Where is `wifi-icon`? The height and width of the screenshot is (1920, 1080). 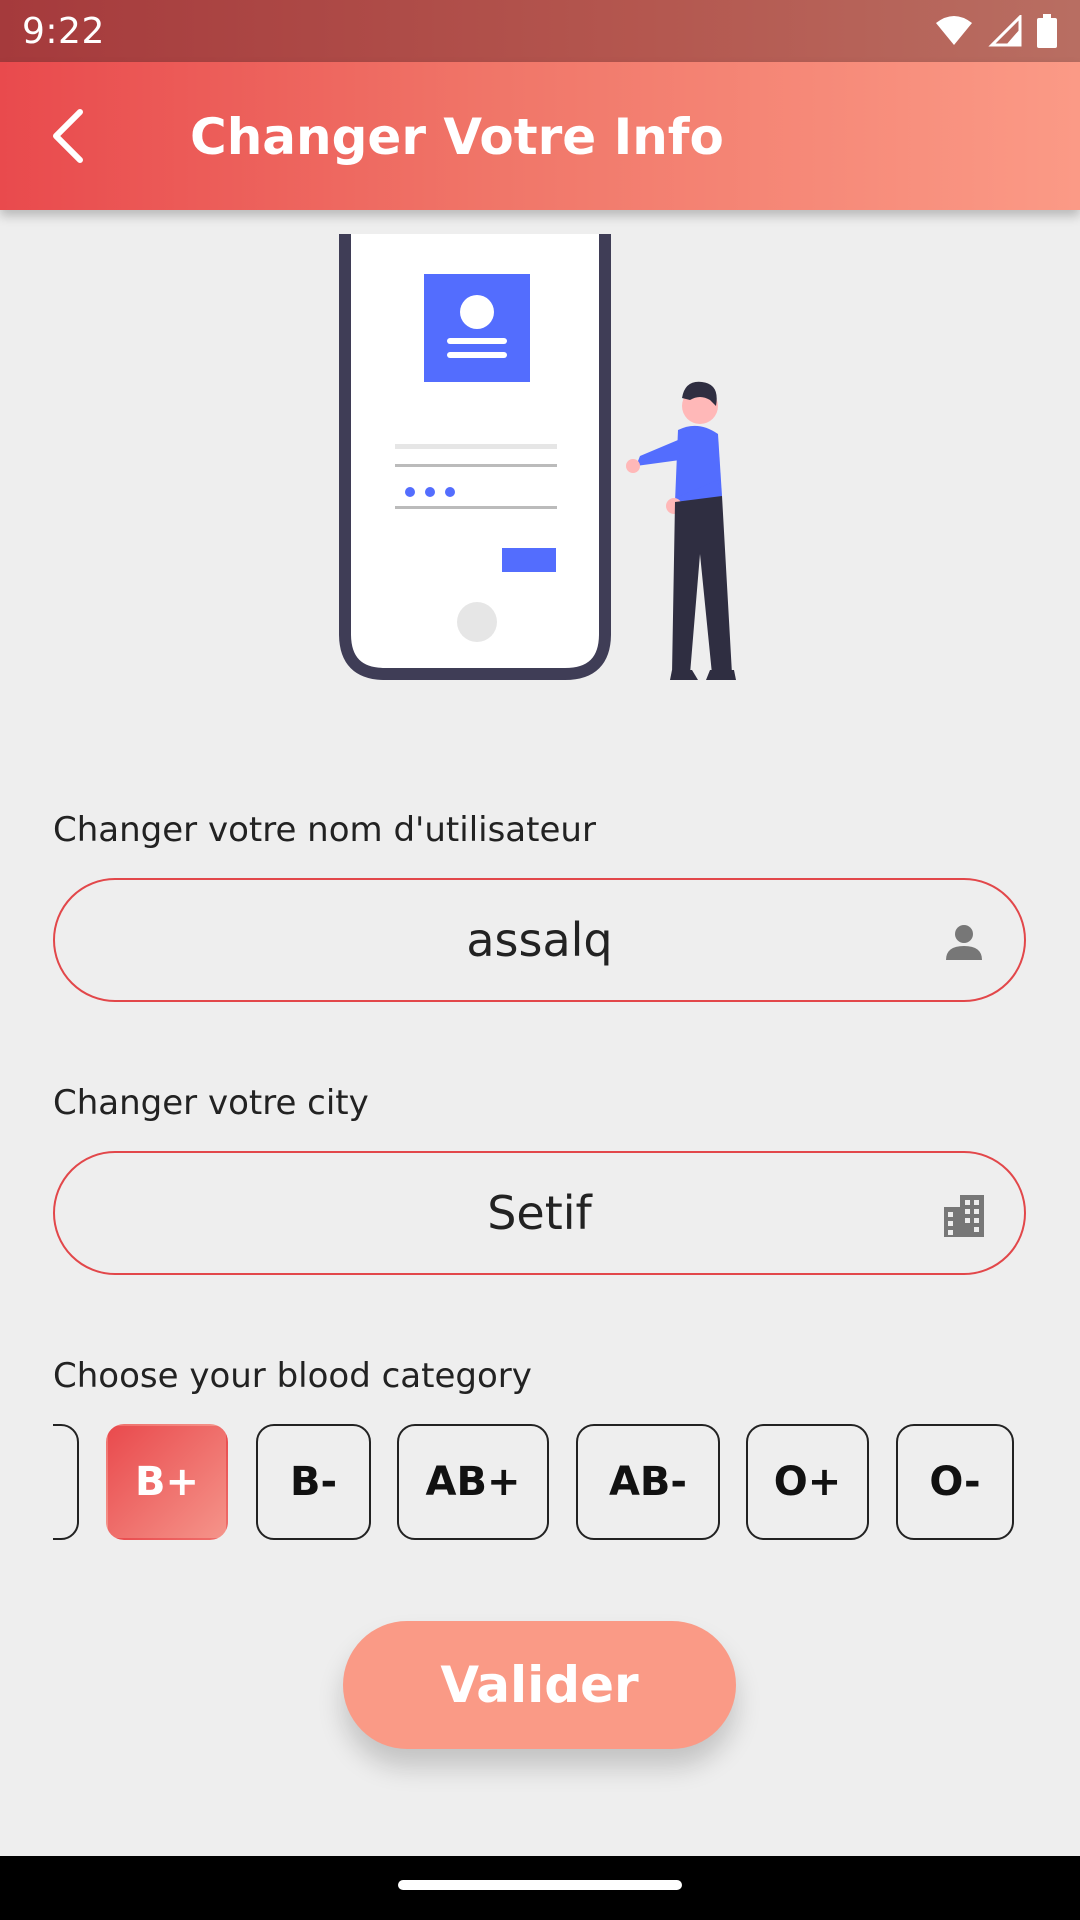
wifi-icon is located at coordinates (954, 30).